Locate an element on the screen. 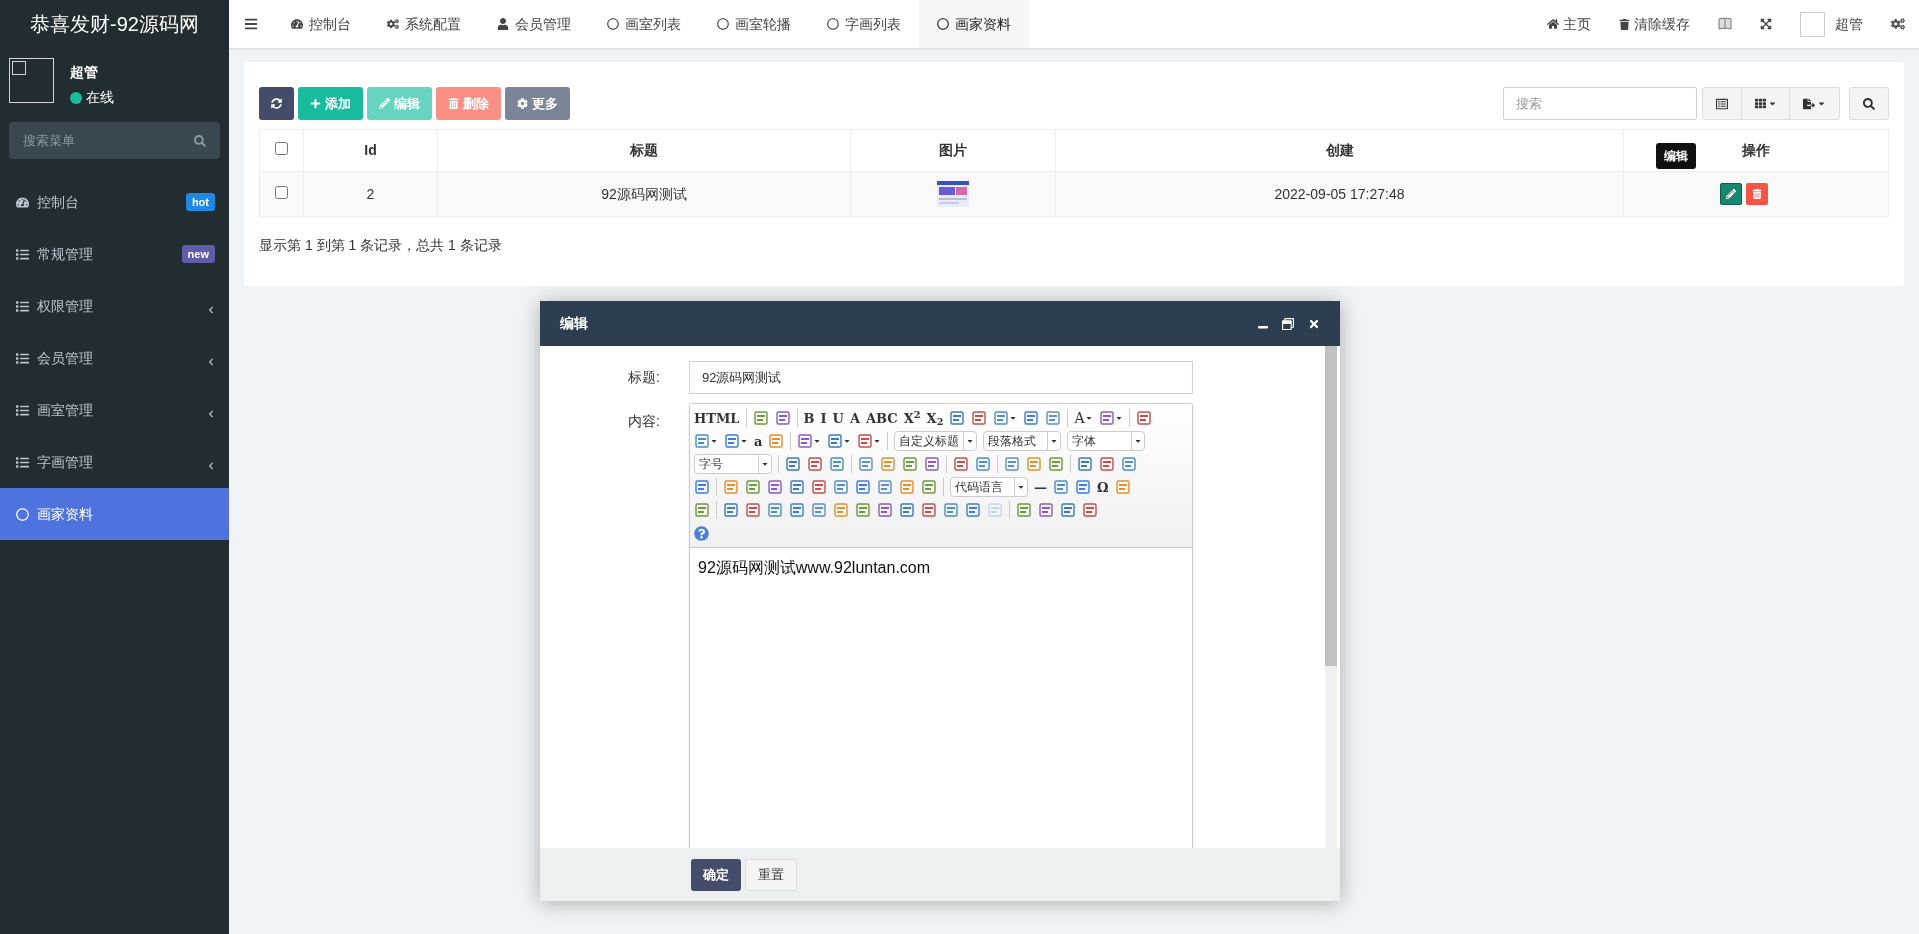 The image size is (1919, 934). editor-content: 92源码网测试www.92luntan.com is located at coordinates (941, 564).